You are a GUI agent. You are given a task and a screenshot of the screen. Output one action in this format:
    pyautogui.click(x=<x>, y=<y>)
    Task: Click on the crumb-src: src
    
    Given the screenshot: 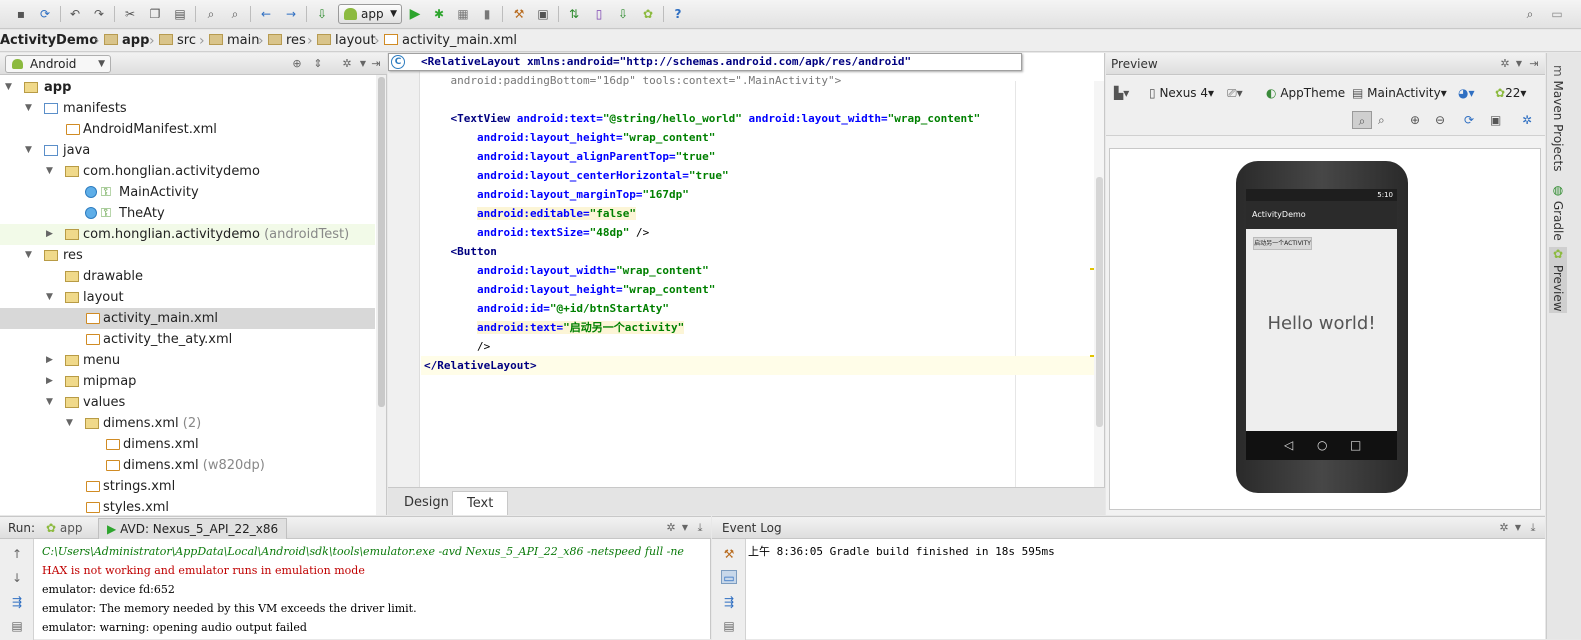 What is the action you would take?
    pyautogui.click(x=177, y=41)
    